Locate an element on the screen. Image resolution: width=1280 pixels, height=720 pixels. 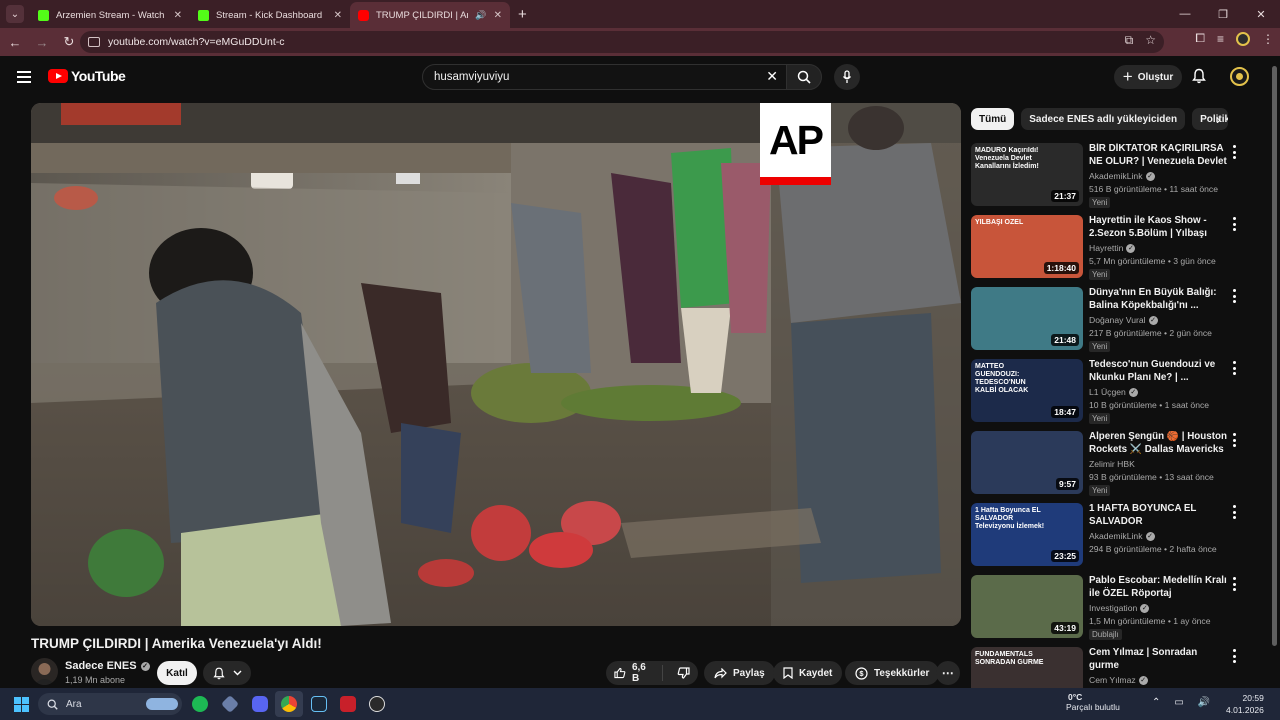
video-thumbnail: YILBAŞI ÖZEL 1:18:40 is located at coordinates (1027, 246).